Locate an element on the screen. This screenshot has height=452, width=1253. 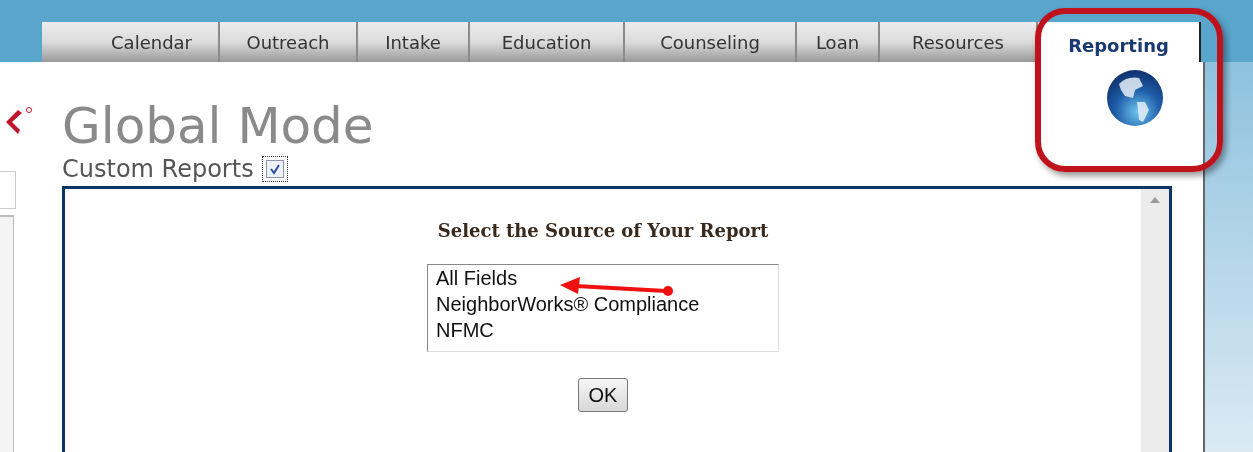
list-option: NFMC is located at coordinates (603, 330).